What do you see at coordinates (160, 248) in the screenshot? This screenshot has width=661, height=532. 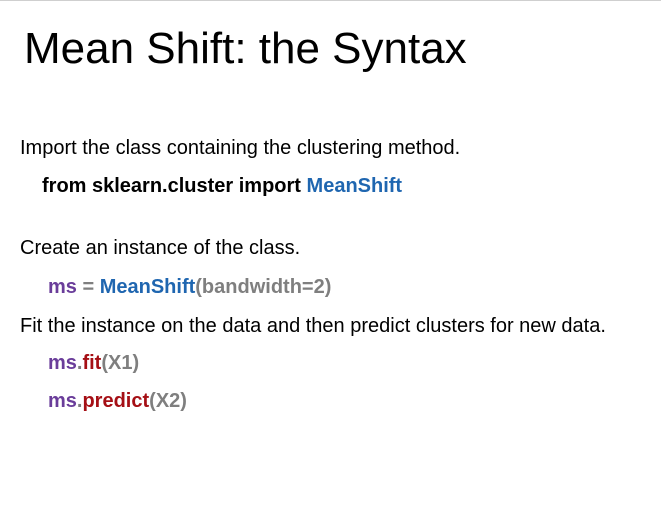 I see `step-2-text: Create an instance of the class.` at bounding box center [160, 248].